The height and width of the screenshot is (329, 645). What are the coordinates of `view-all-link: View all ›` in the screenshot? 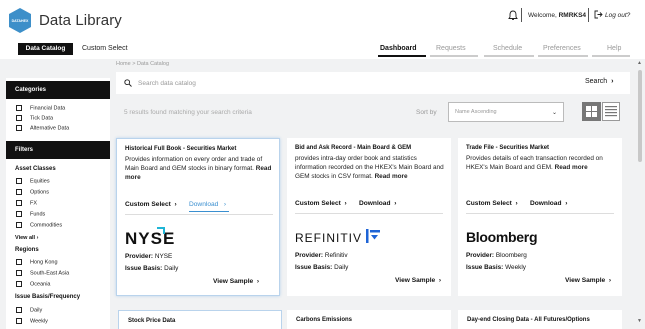 It's located at (26, 238).